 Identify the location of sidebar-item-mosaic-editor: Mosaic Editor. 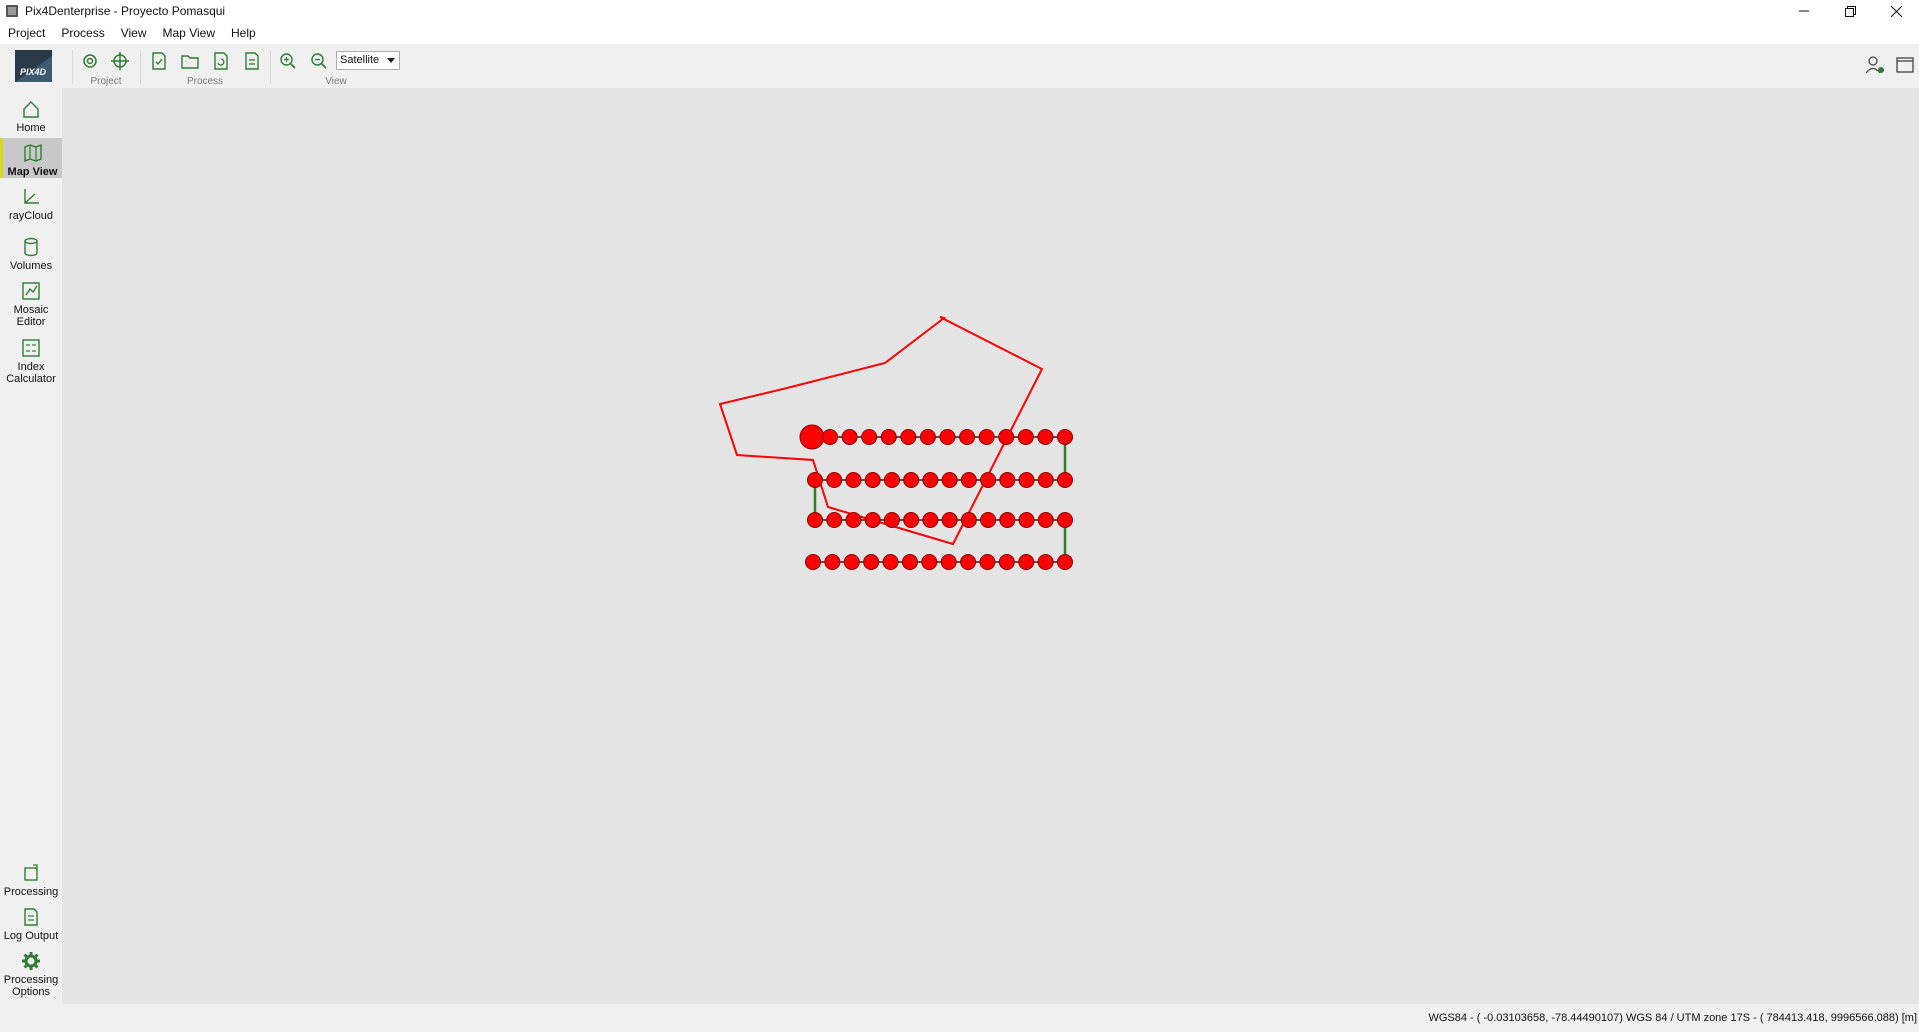
(31, 304).